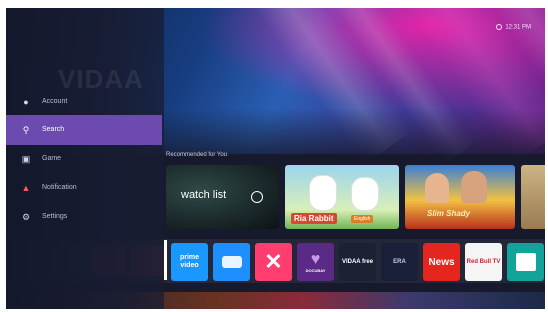  I want to click on gear-icon: ⚙, so click(26, 217).